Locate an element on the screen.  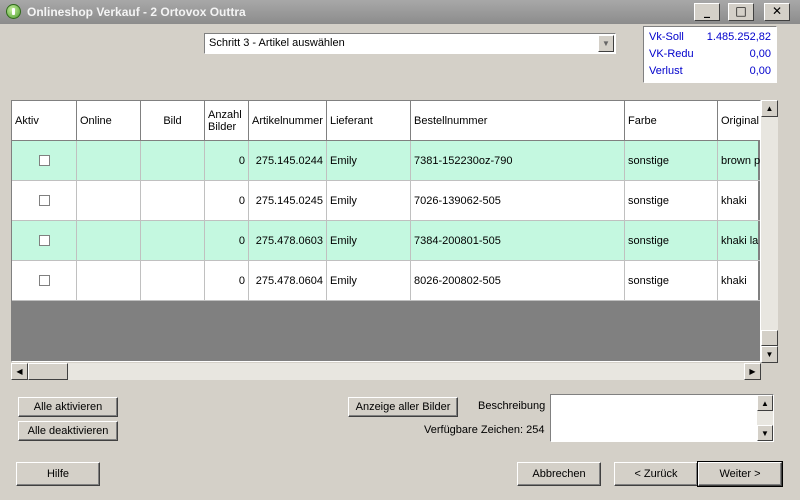
beschreibung-label: Beschreibung is located at coordinates (512, 406).